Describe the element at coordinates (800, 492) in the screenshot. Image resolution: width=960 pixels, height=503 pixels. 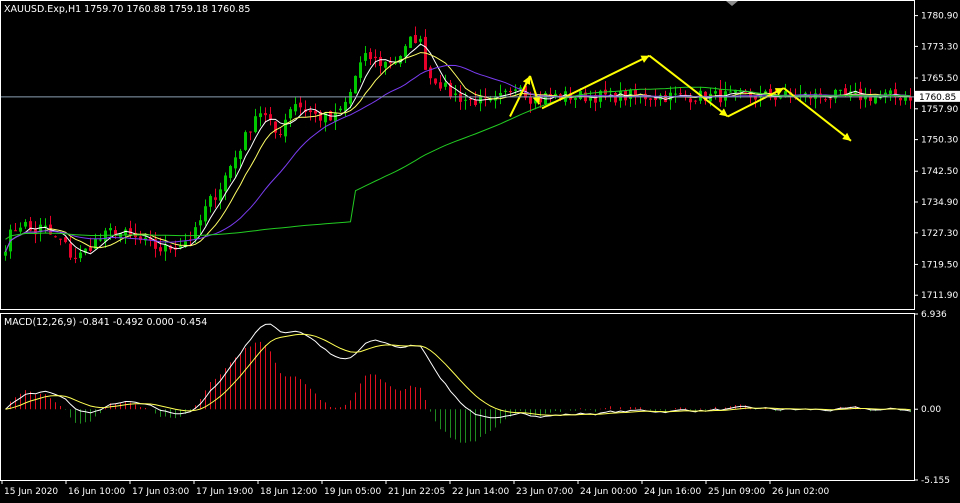
I see `time-tick-label: 26 Jun 02:00` at that location.